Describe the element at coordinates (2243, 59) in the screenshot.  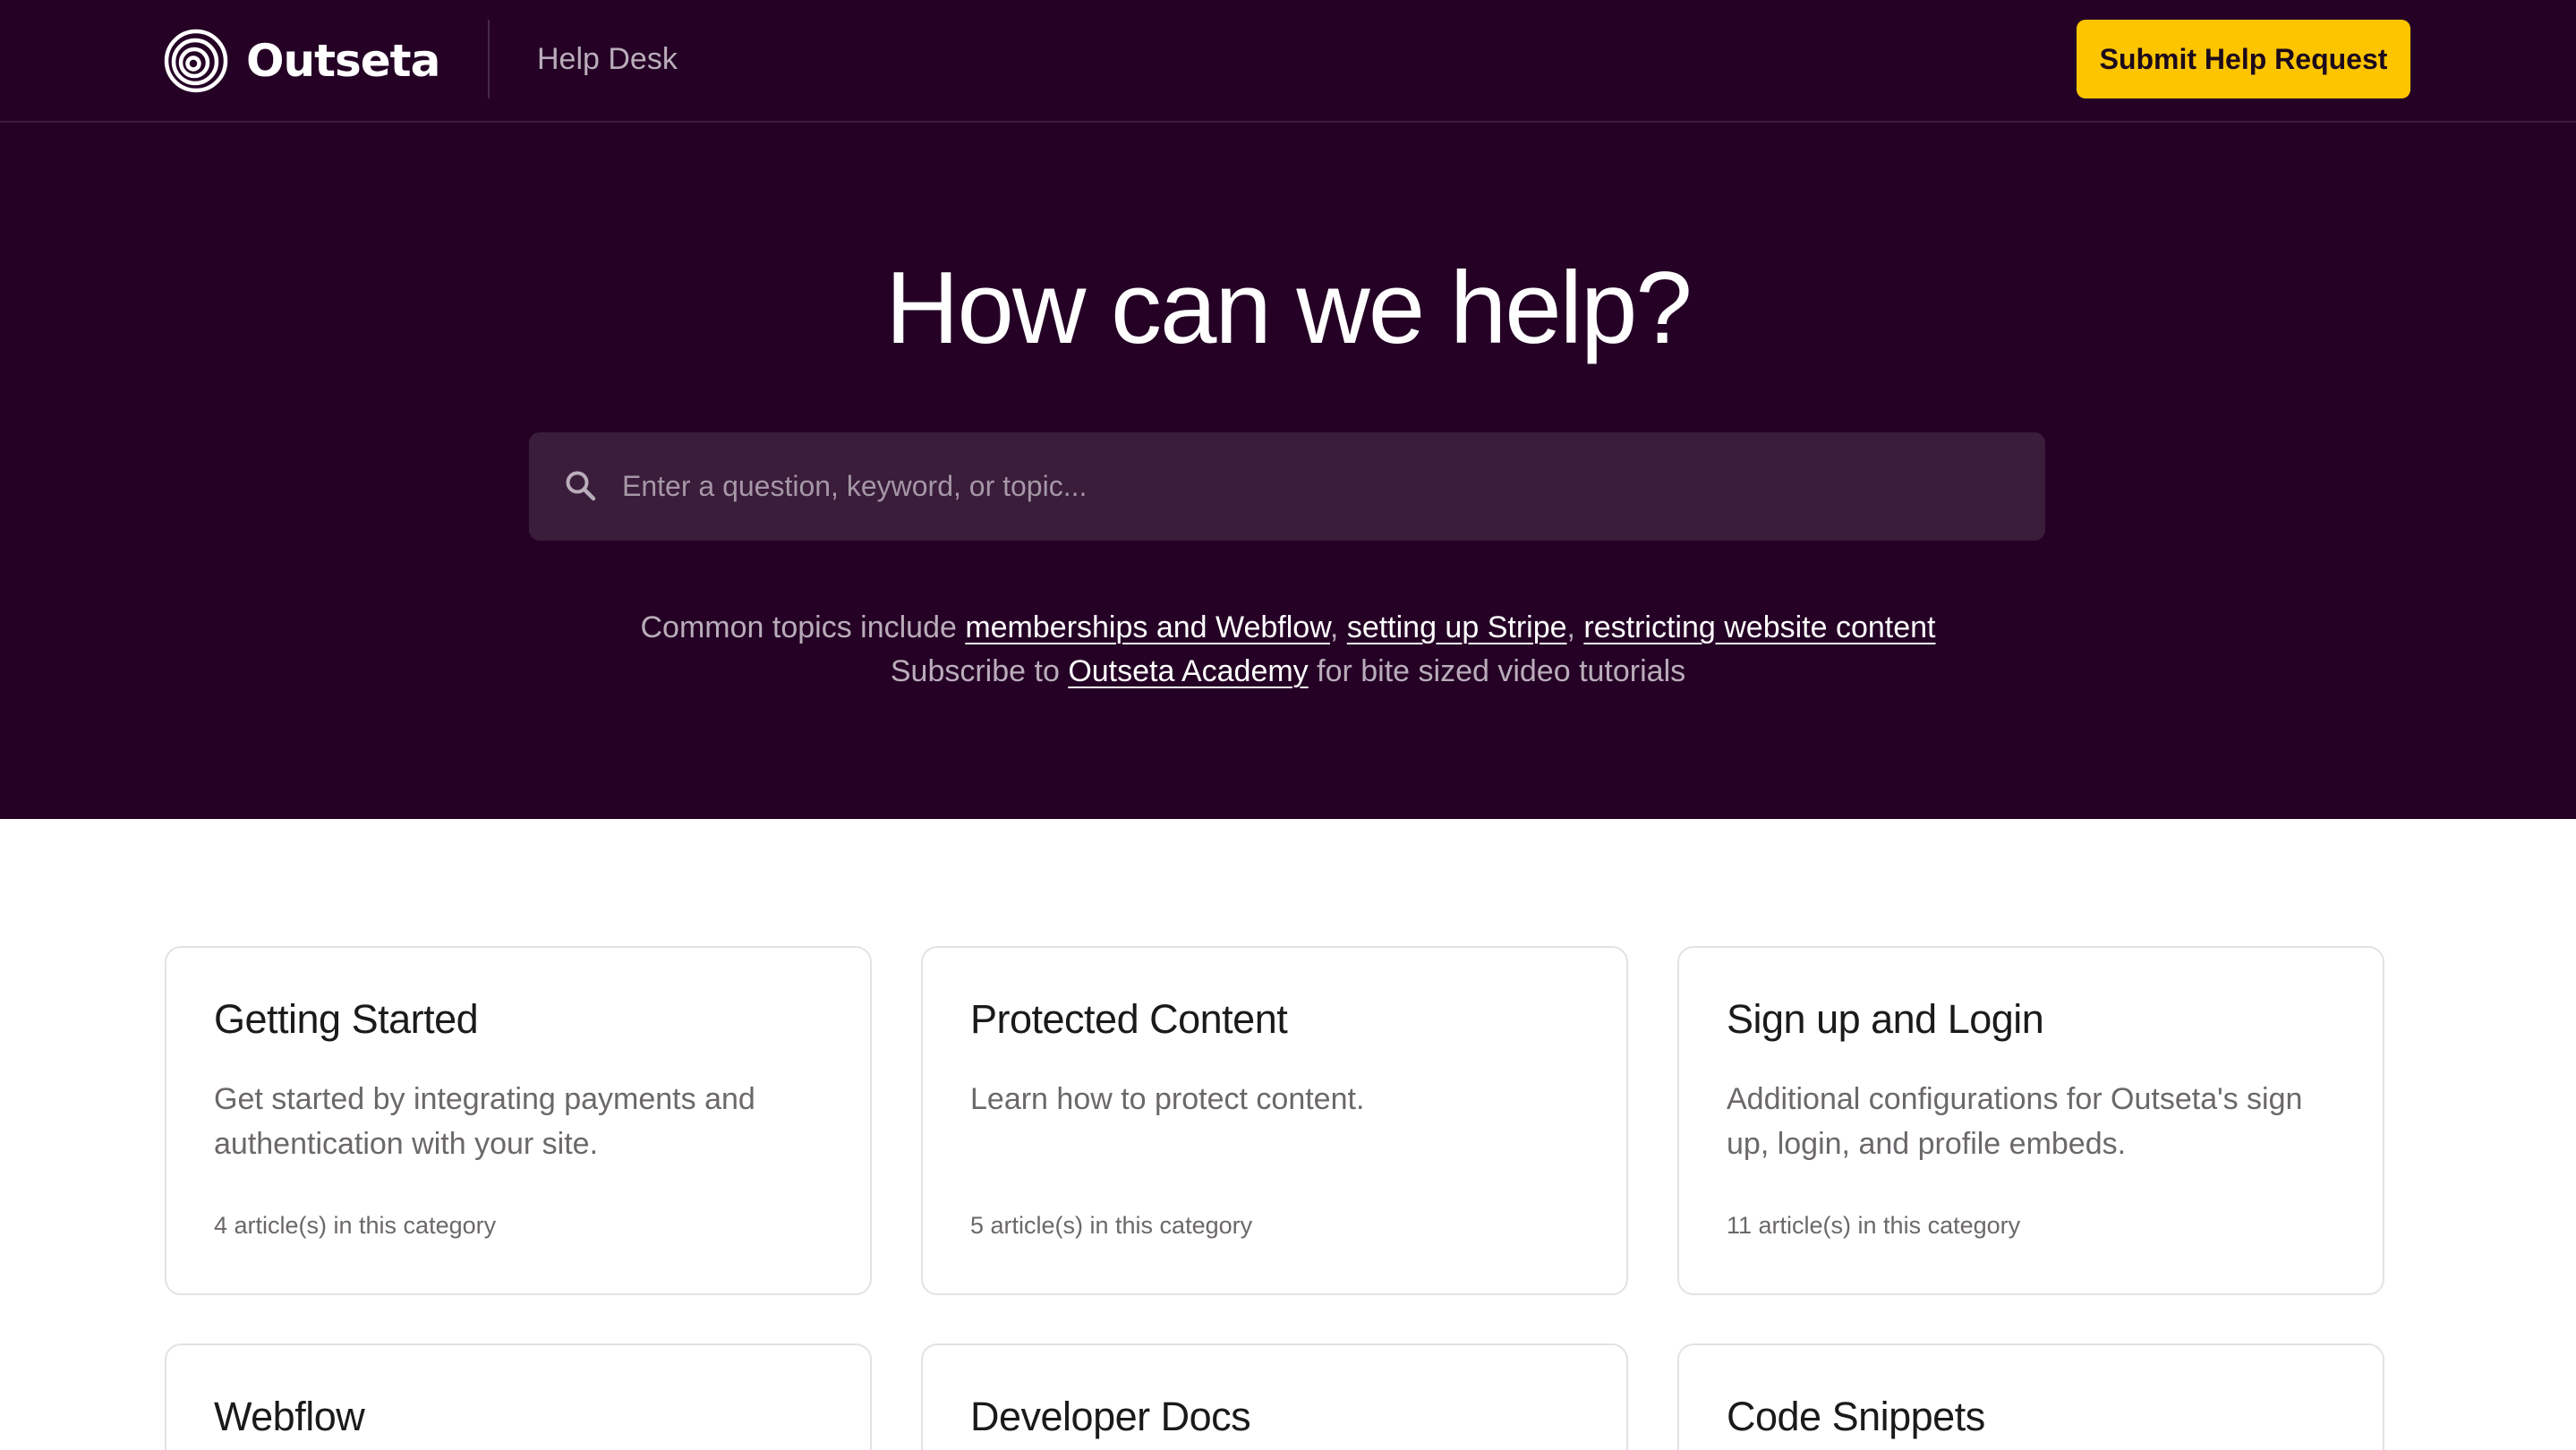
I see `submit-help-request-button: Submit Help Request` at that location.